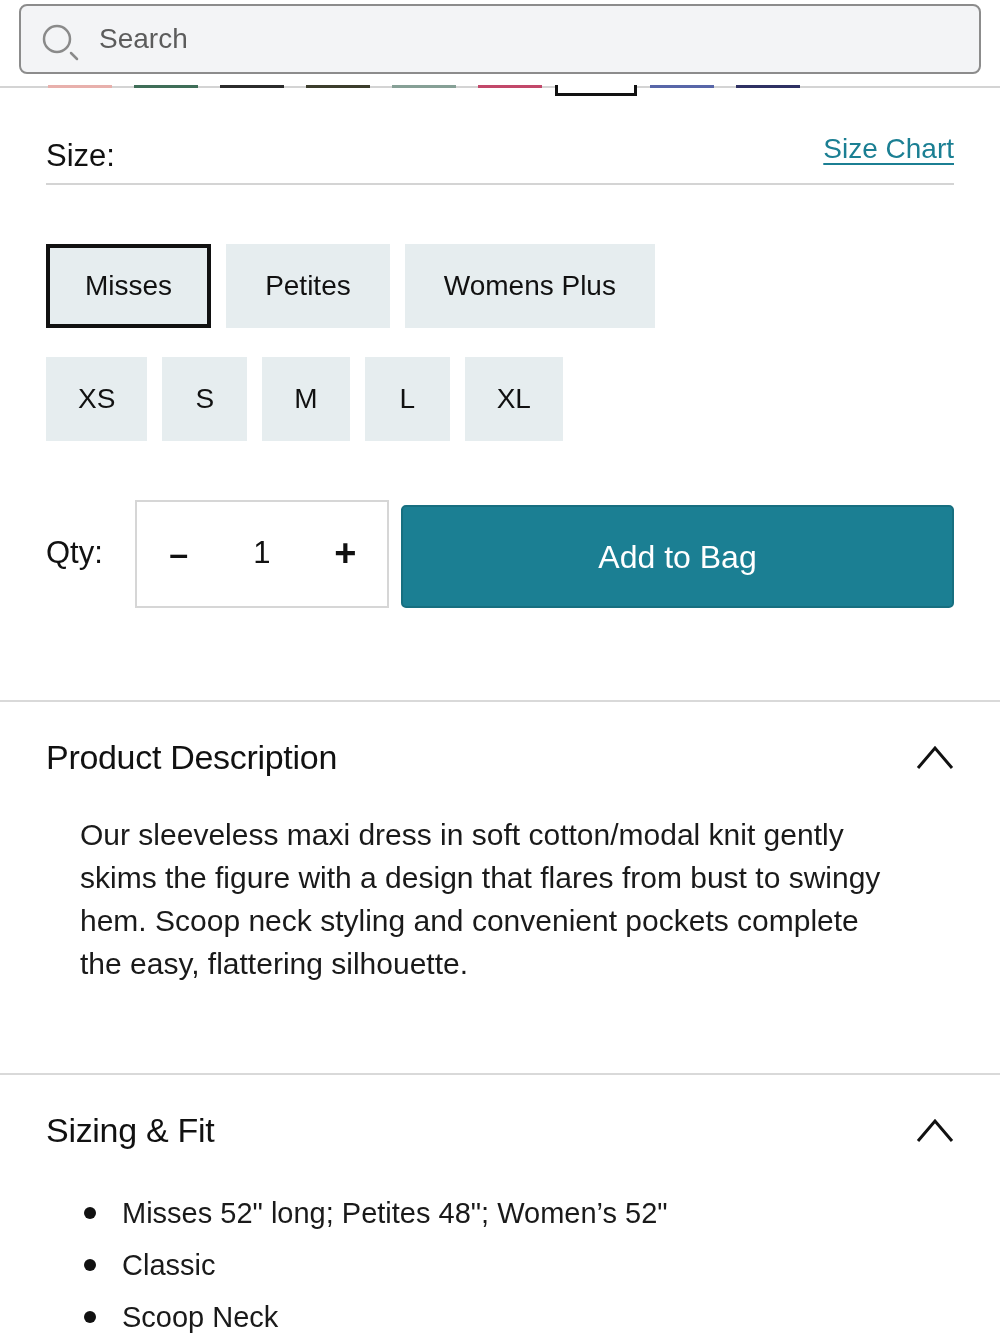 The height and width of the screenshot is (1333, 1000). I want to click on quantity-stepper: – 1 +, so click(262, 553).